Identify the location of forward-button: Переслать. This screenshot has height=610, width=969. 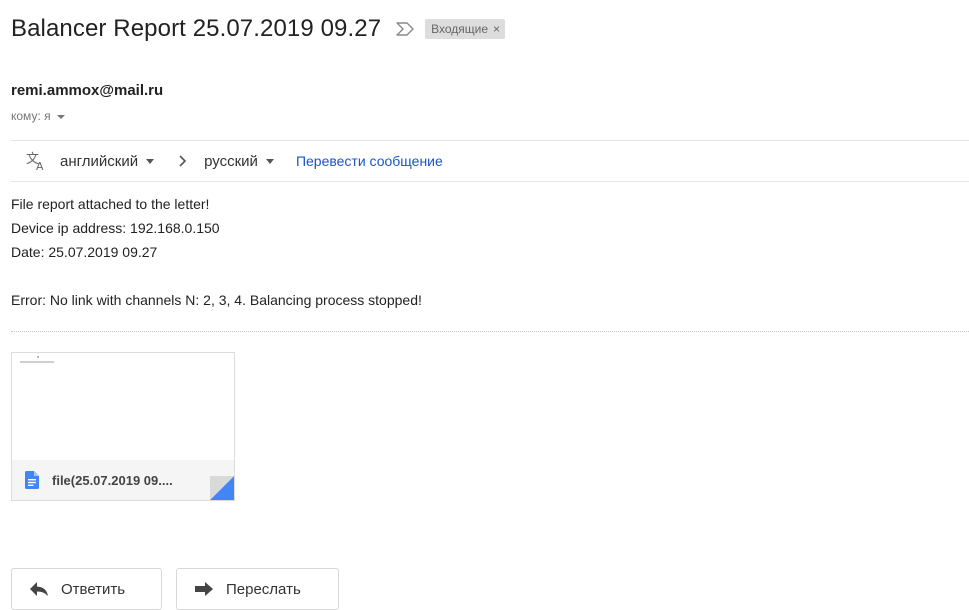
(257, 589).